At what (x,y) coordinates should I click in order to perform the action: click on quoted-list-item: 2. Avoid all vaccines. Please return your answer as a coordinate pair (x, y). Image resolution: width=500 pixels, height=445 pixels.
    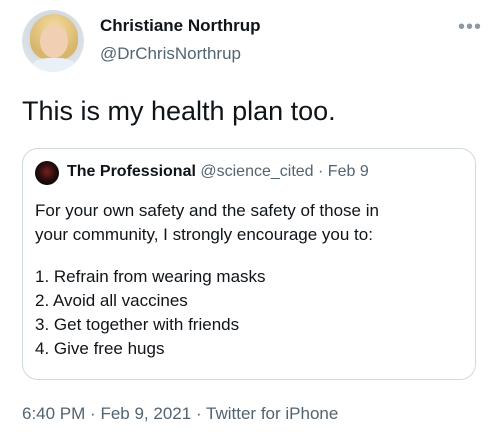
    Looking at the image, I should click on (111, 300).